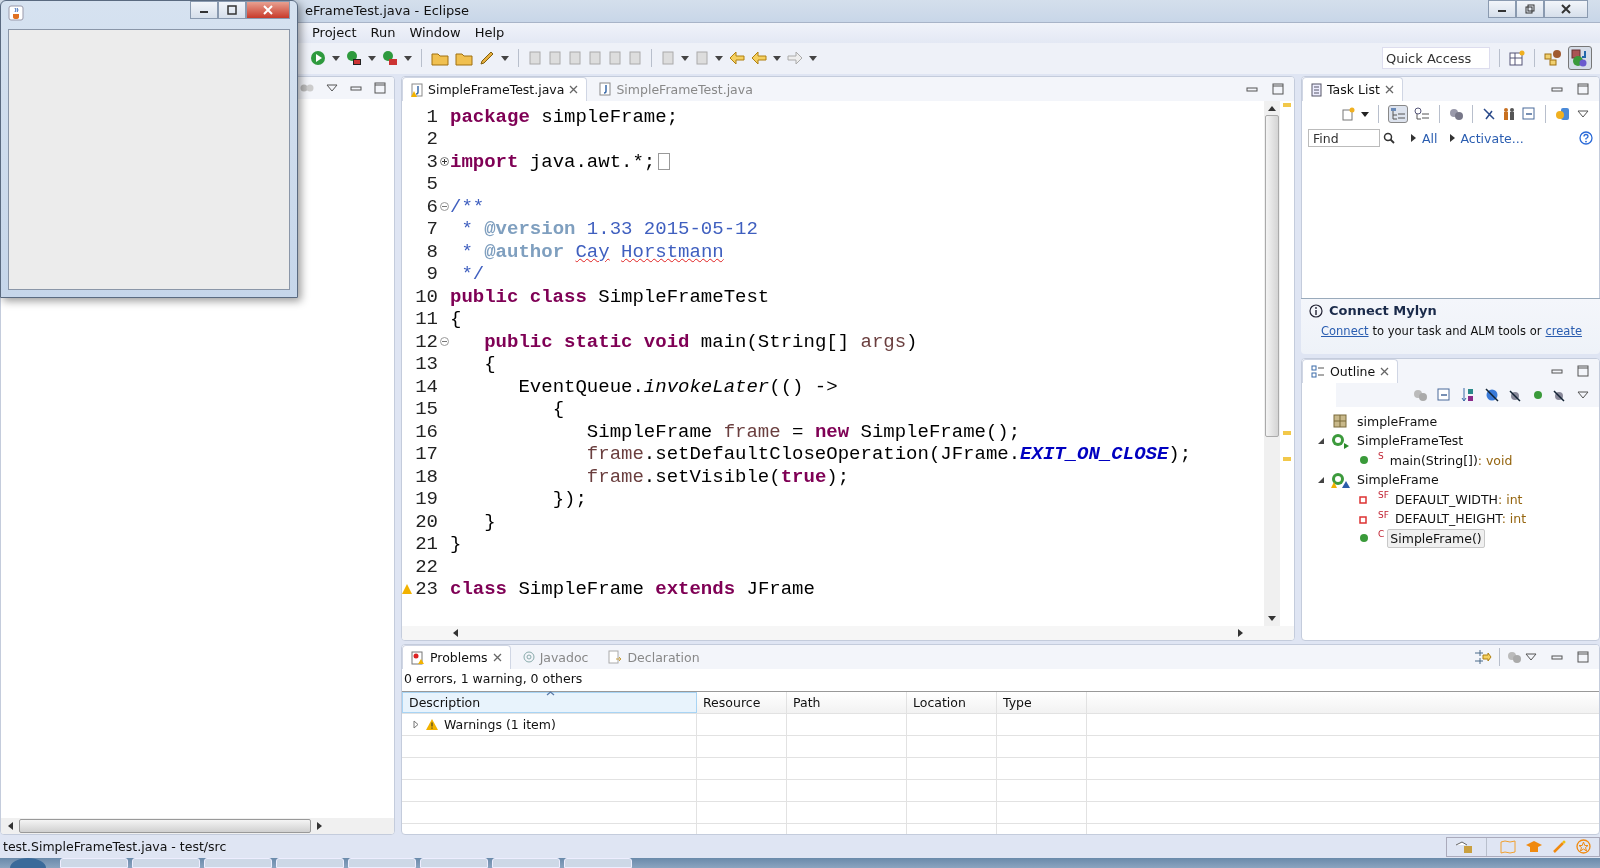 This screenshot has width=1600, height=868. Describe the element at coordinates (592, 251) in the screenshot. I see `code-line: * @author Cay Horstmann` at that location.